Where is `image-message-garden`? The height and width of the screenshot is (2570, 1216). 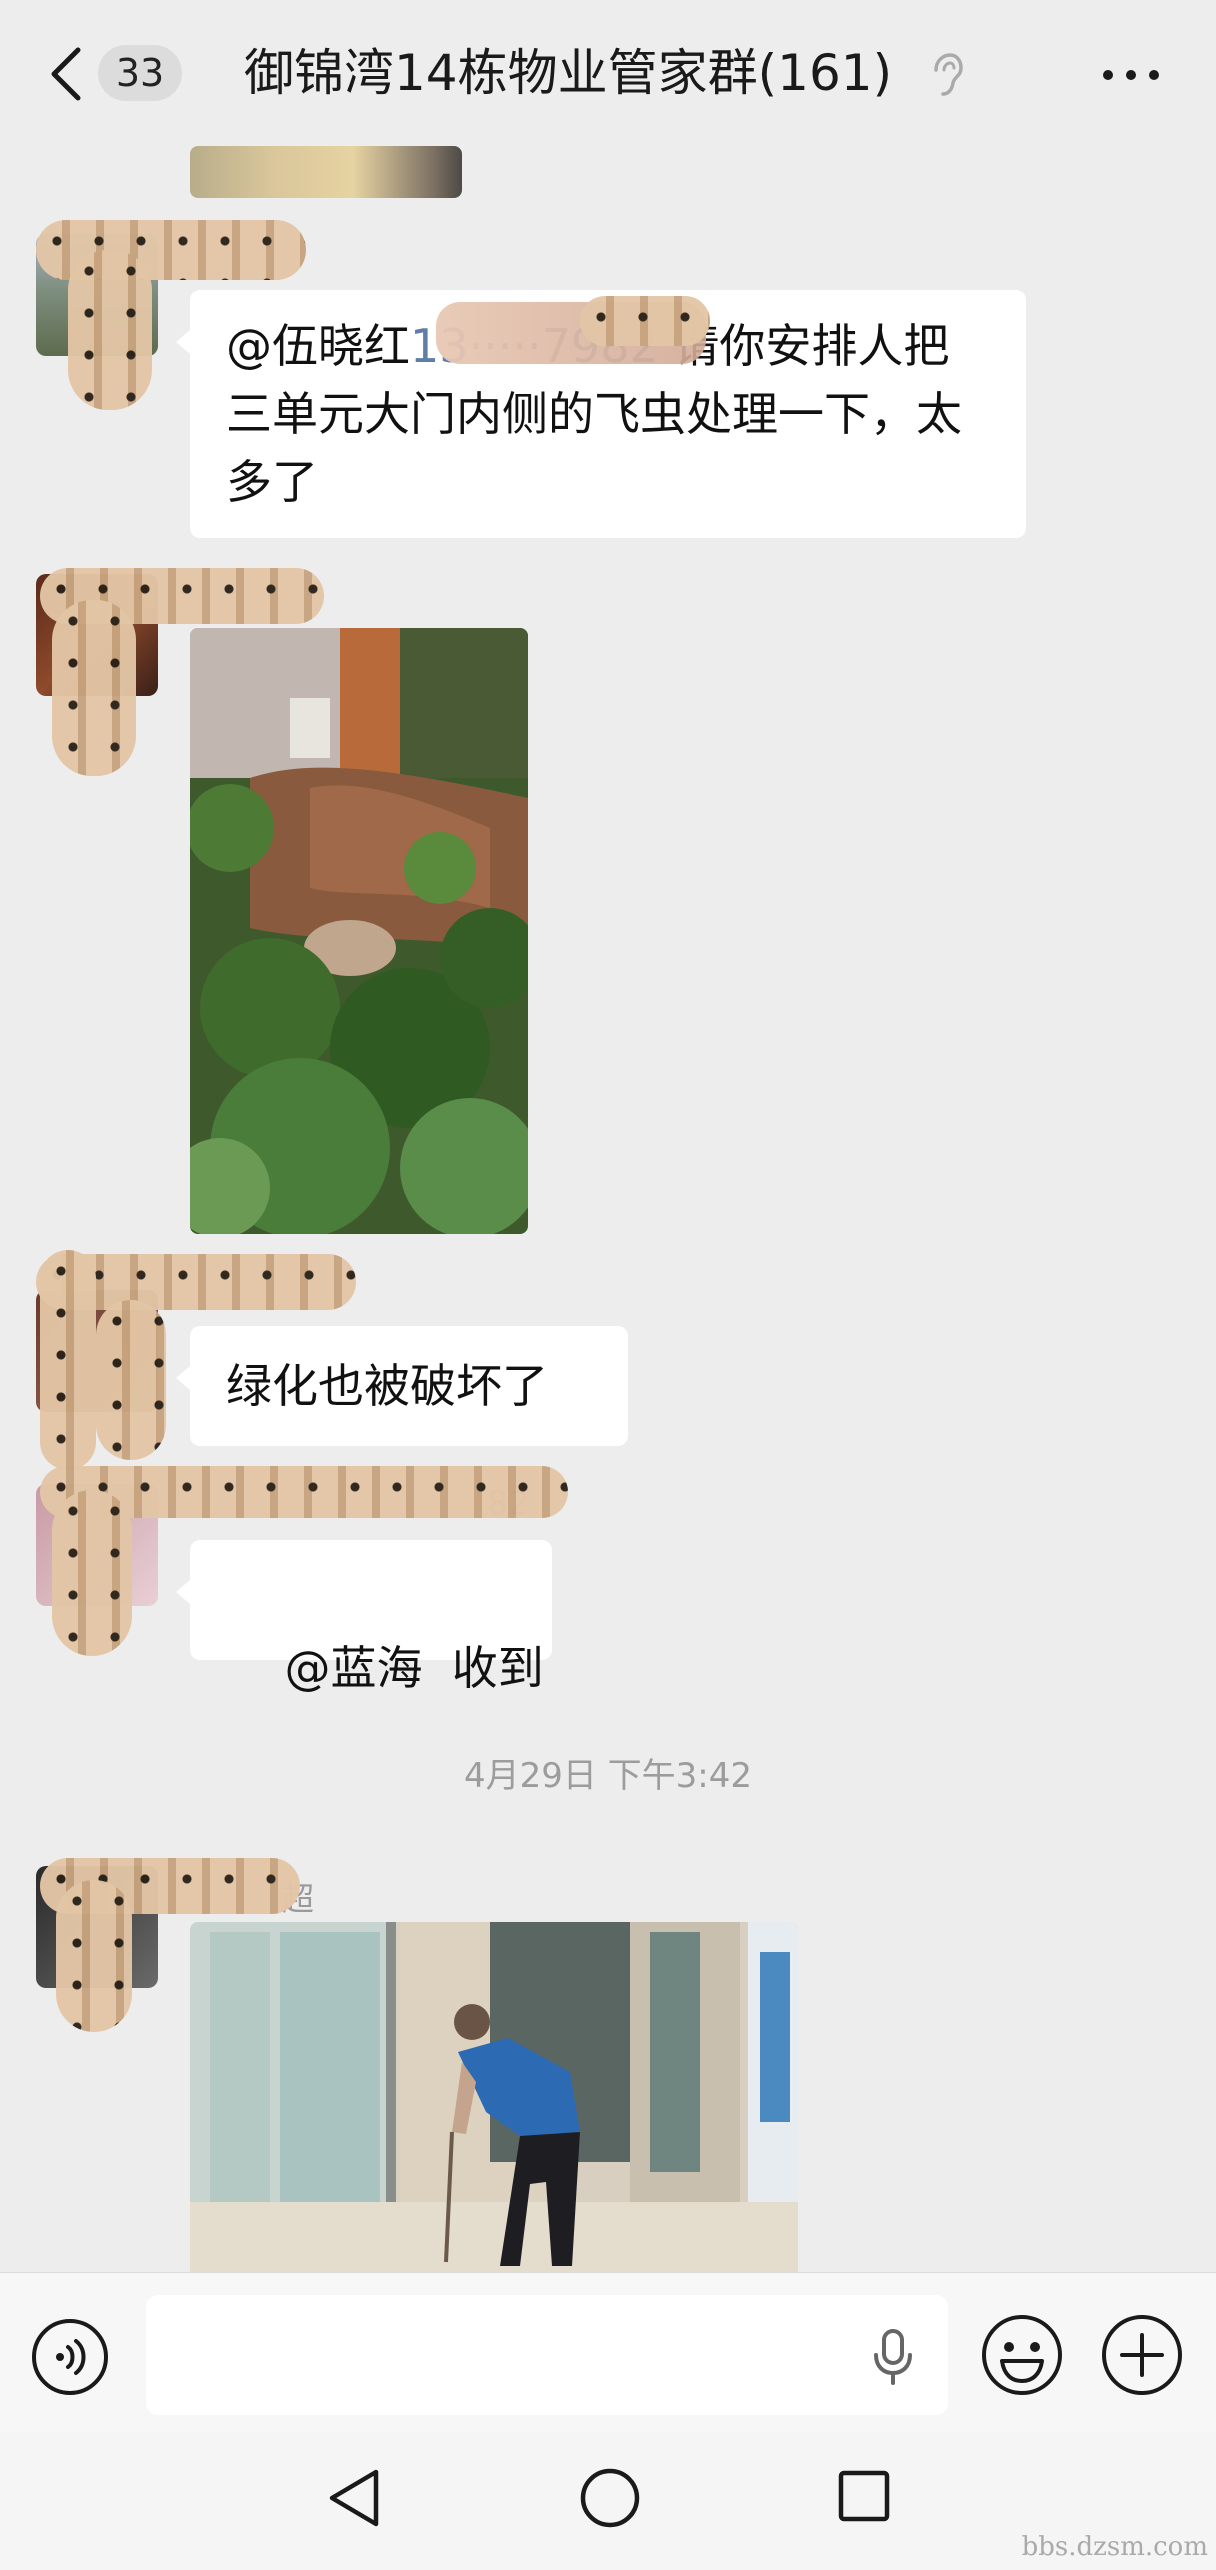
image-message-garden is located at coordinates (359, 931).